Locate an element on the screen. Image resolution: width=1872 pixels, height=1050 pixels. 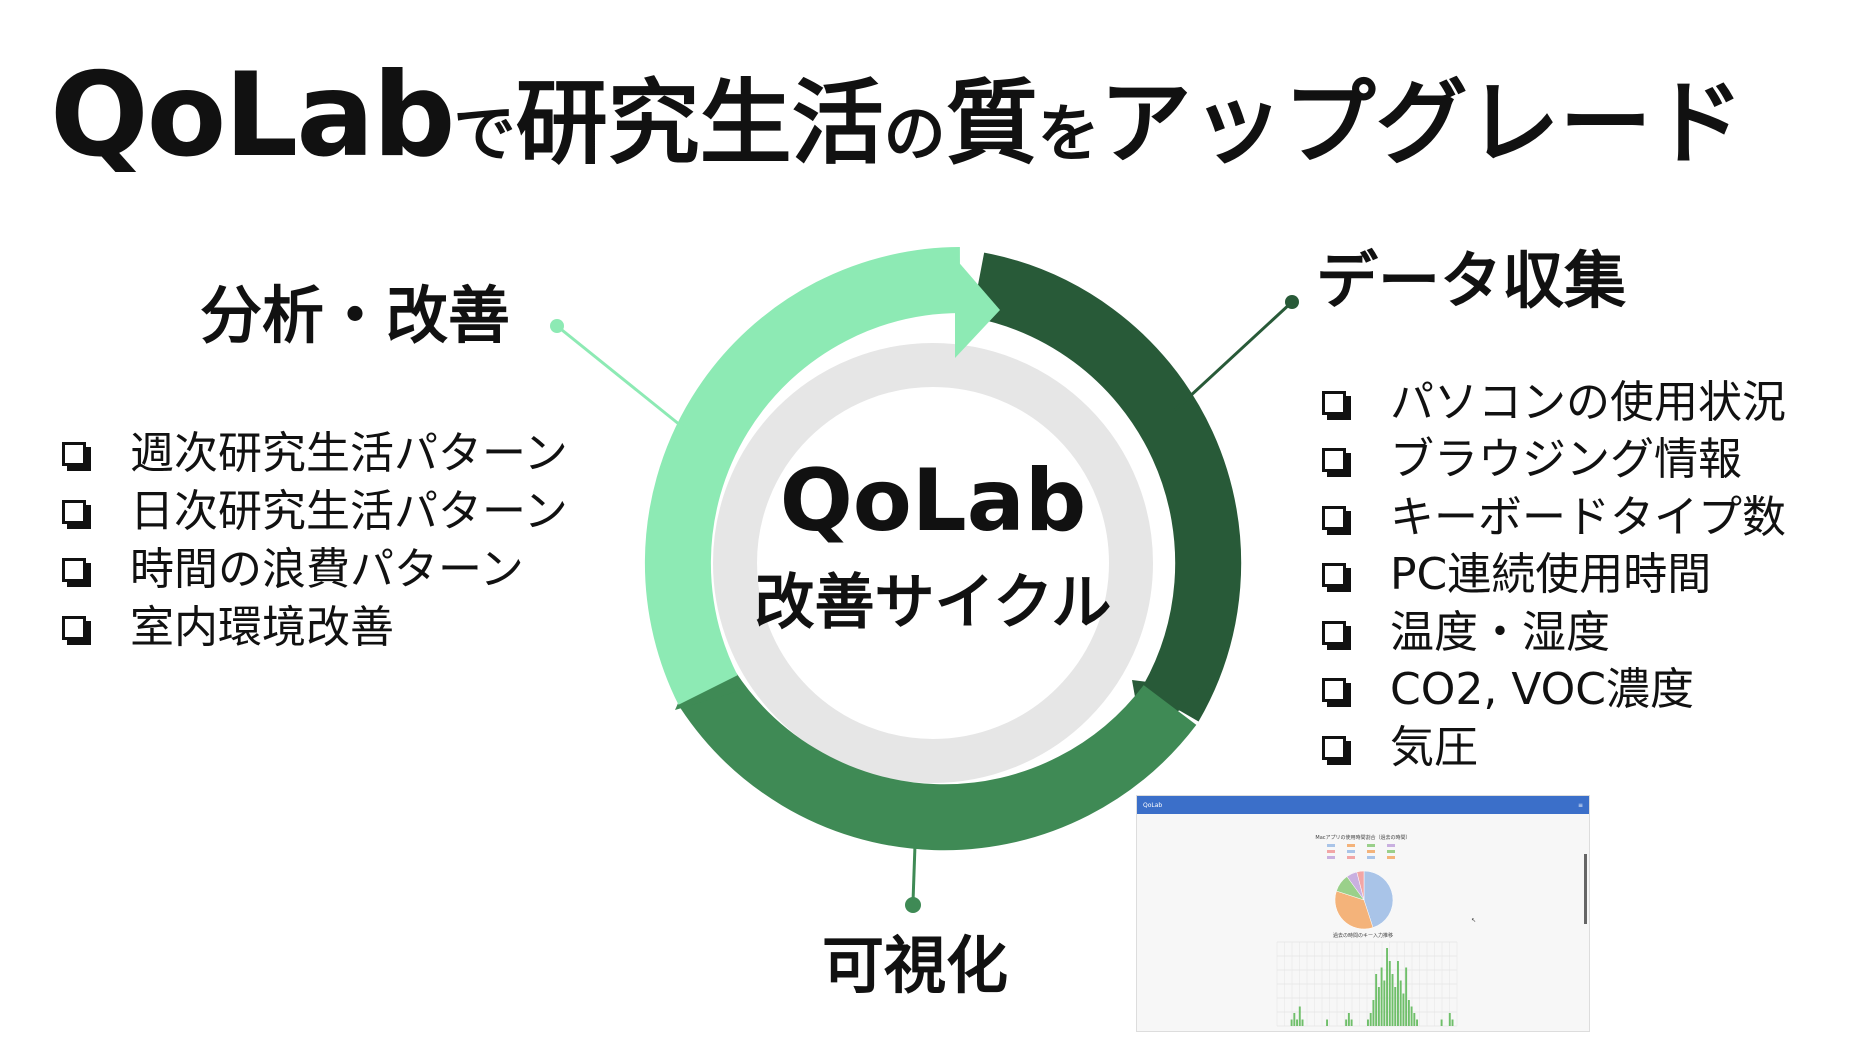
connector-visualization is located at coordinates (914, 873).